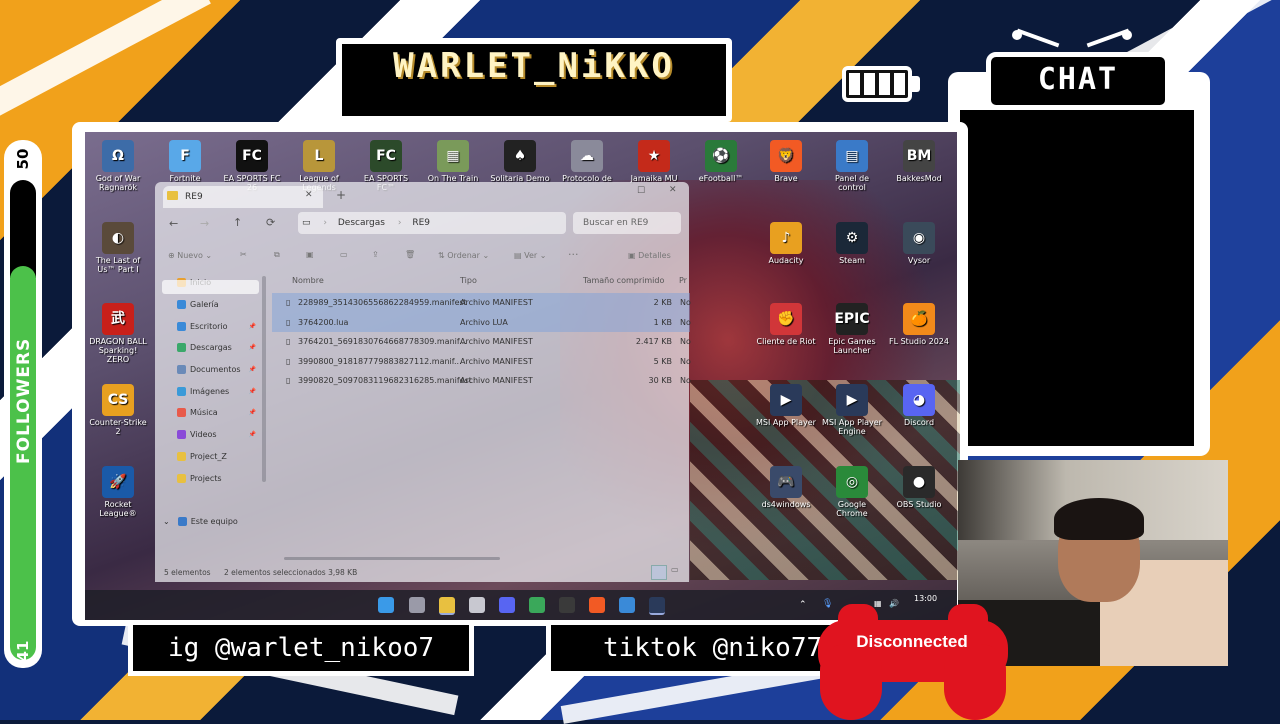 This screenshot has height=724, width=1280. What do you see at coordinates (375, 254) in the screenshot?
I see `share-icon: ⇪` at bounding box center [375, 254].